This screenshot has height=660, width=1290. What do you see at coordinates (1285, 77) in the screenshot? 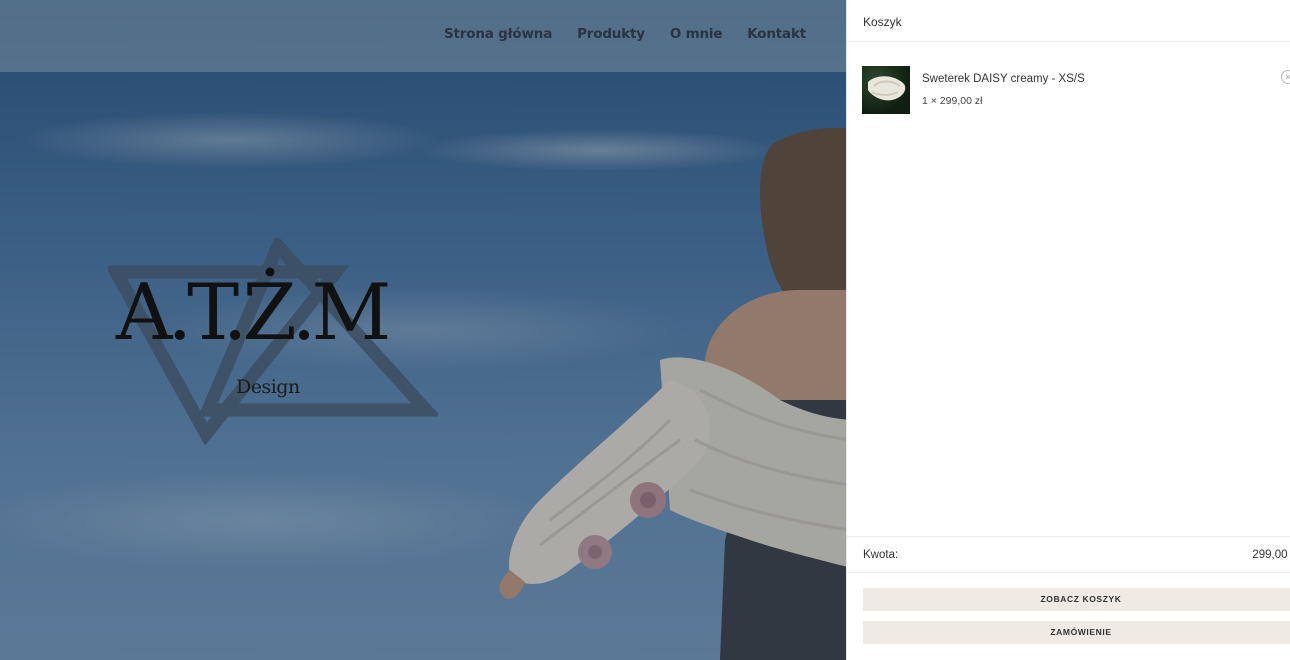
I see `remove-item-icon: ×` at bounding box center [1285, 77].